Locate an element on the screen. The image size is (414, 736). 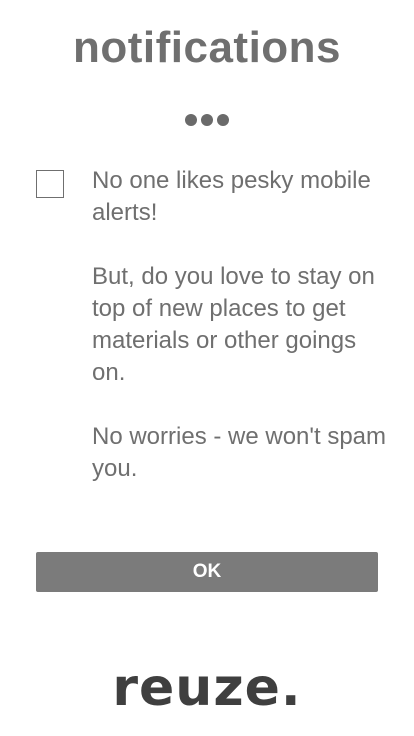
reuze-logo: reuze. is located at coordinates (207, 688).